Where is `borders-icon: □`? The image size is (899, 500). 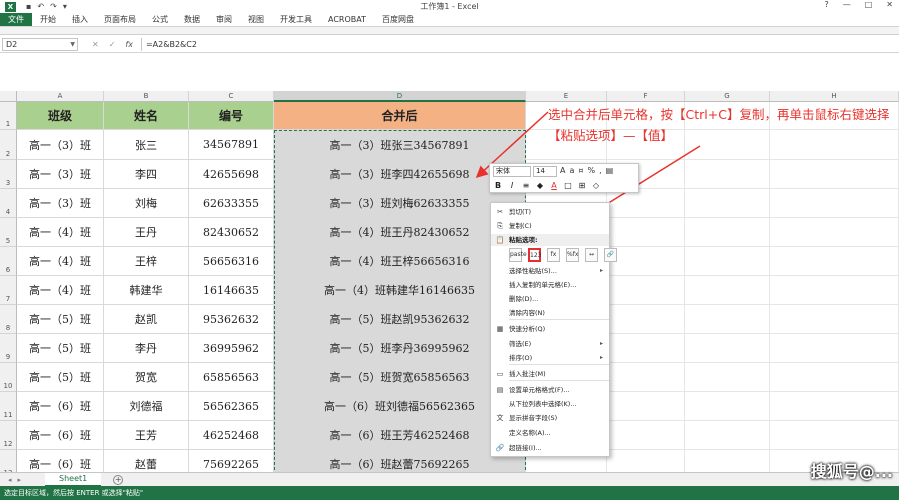 borders-icon: □ is located at coordinates (568, 185).